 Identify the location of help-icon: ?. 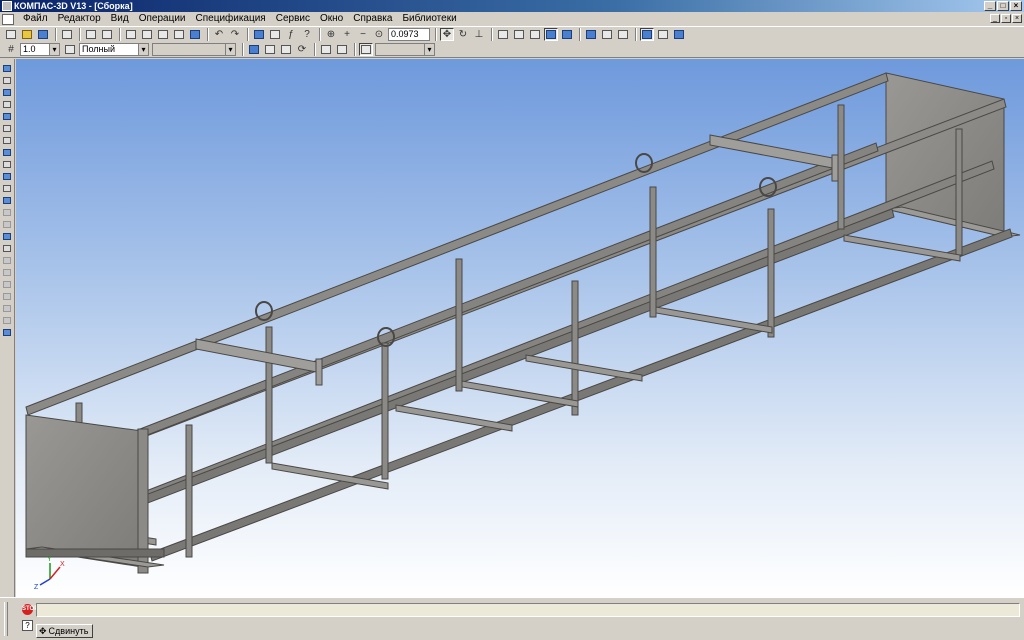
(27, 625).